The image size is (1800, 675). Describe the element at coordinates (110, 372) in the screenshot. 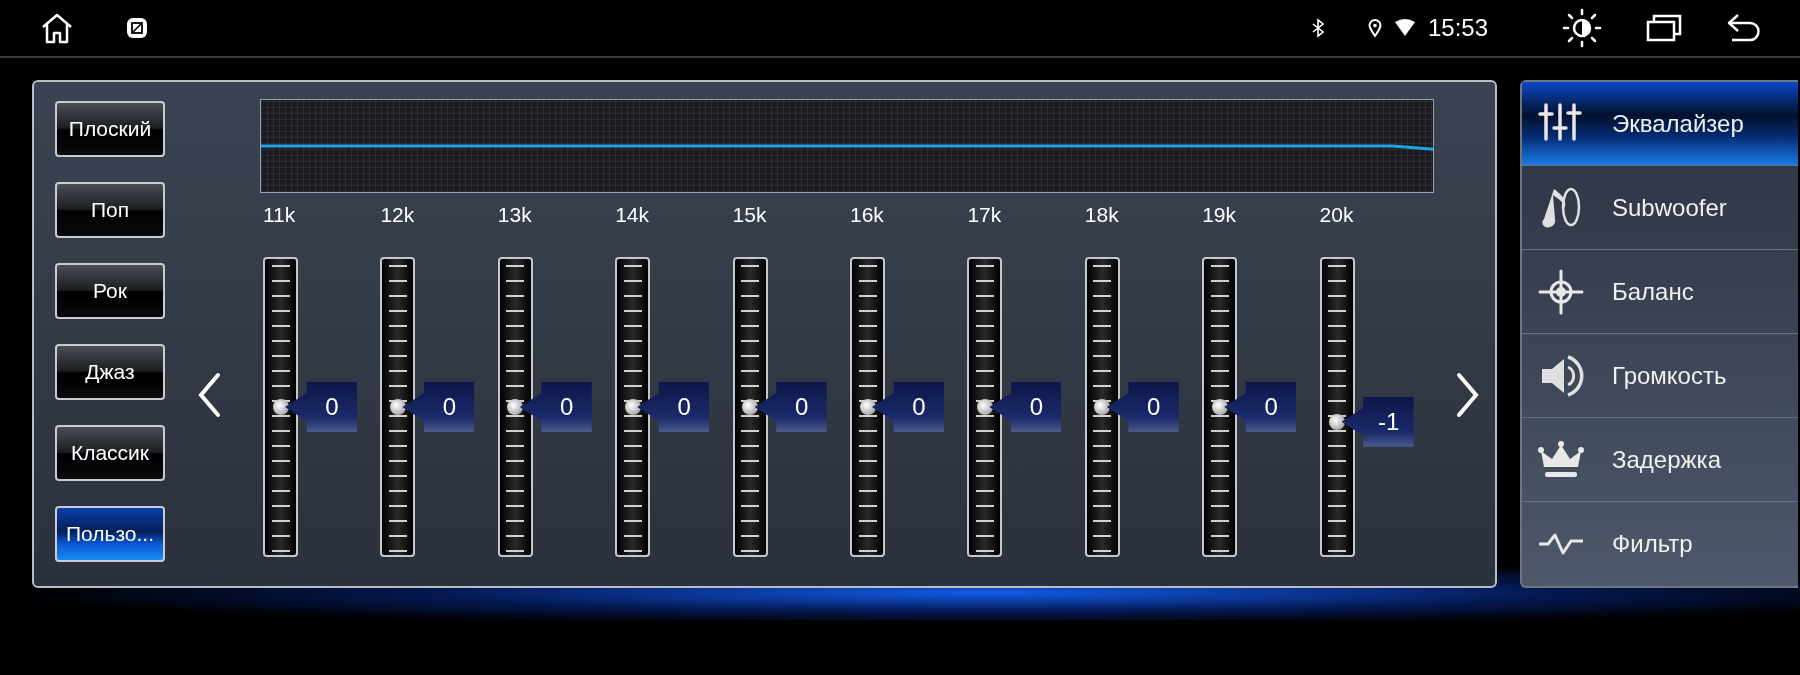

I see `preset-button: Джаз` at that location.